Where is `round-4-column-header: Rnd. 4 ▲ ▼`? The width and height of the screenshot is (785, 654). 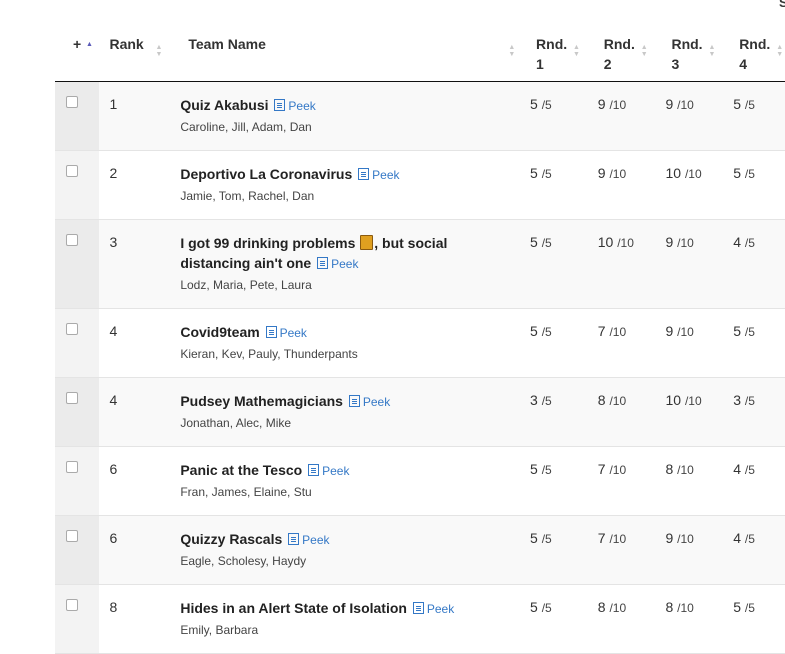 round-4-column-header: Rnd. 4 ▲ ▼ is located at coordinates (756, 41).